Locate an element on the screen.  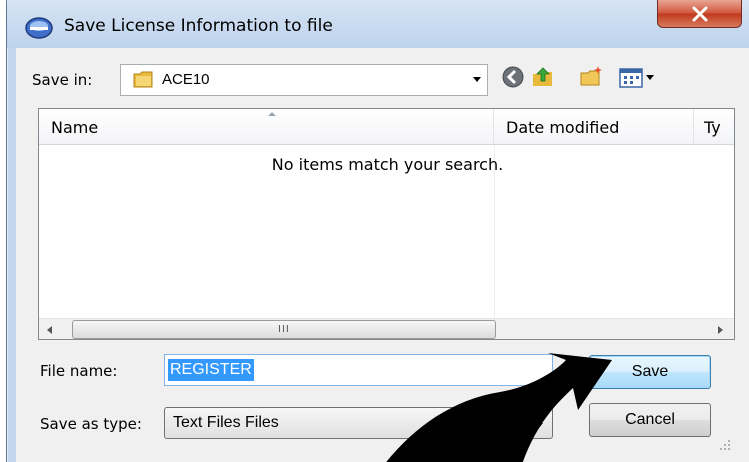
scrollbar-thumb: III is located at coordinates (284, 329).